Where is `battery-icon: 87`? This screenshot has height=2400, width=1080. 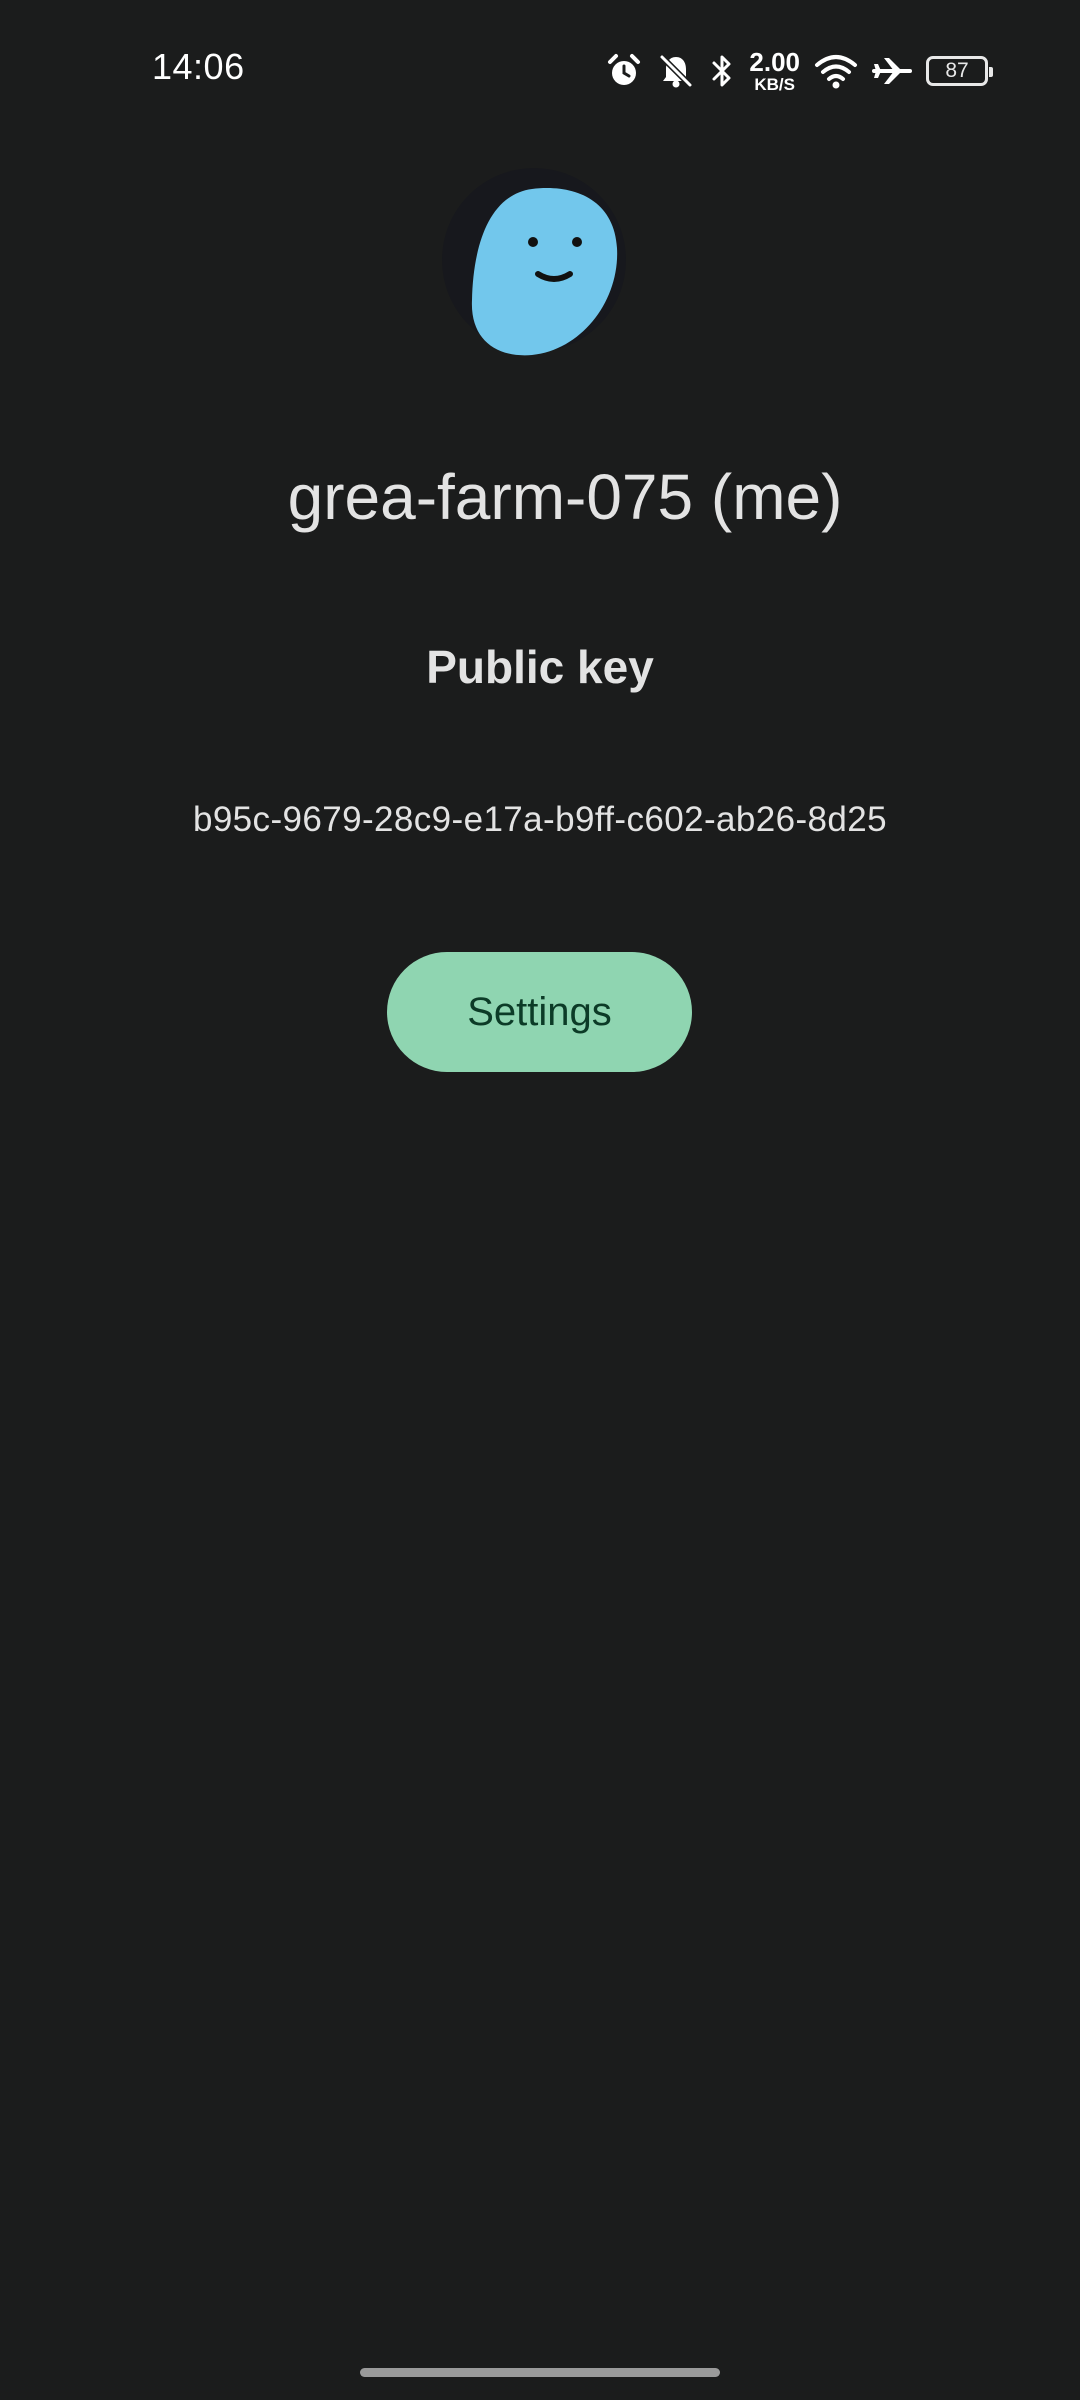 battery-icon: 87 is located at coordinates (959, 71).